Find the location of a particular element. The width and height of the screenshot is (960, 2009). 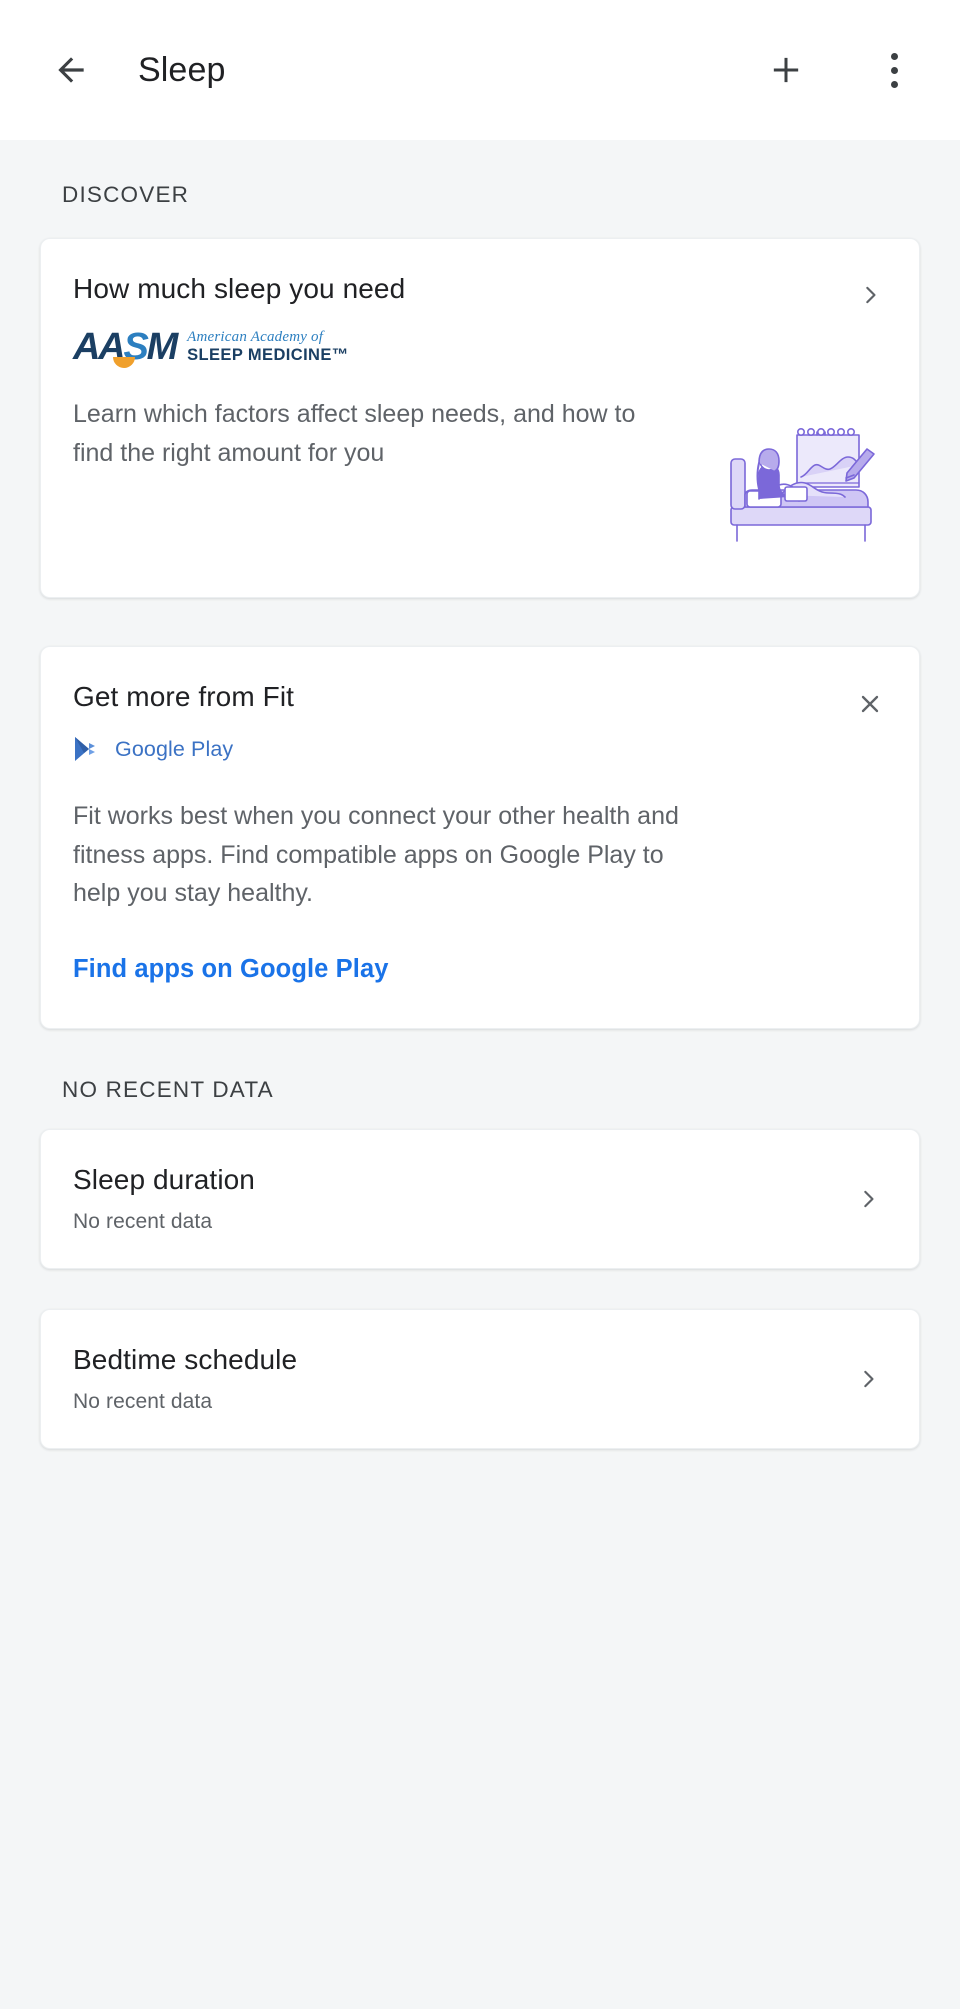

promo-source: Google Play is located at coordinates (480, 749).